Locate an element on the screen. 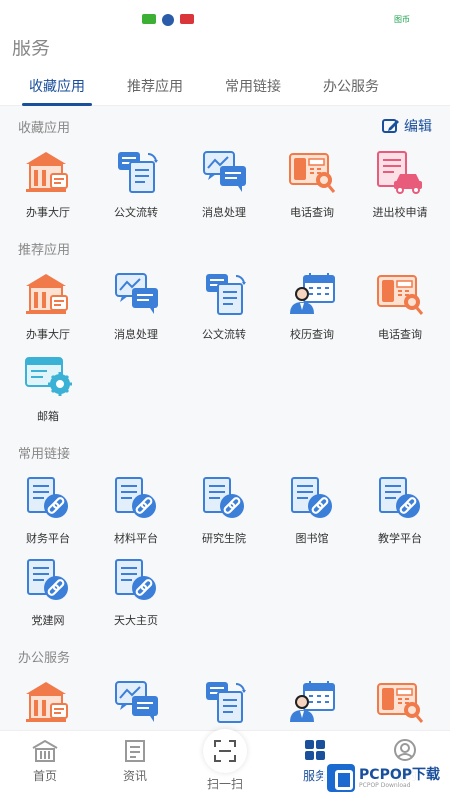  edit-button: 编辑 is located at coordinates (407, 126).